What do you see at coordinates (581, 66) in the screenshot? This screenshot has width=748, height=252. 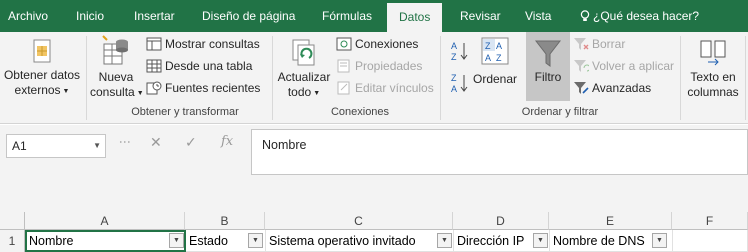 I see `reapply-icon` at bounding box center [581, 66].